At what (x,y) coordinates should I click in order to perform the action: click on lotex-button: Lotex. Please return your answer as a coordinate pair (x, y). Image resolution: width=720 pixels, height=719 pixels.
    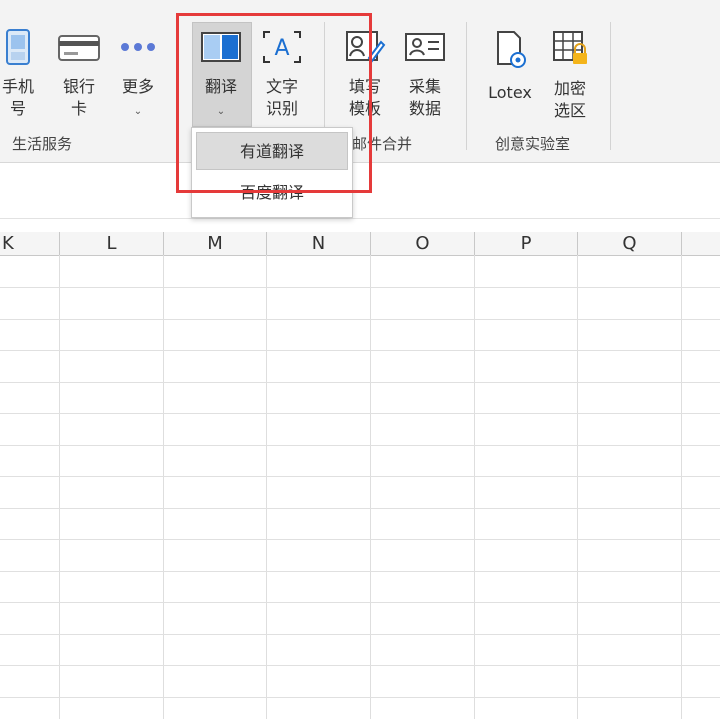
    Looking at the image, I should click on (510, 66).